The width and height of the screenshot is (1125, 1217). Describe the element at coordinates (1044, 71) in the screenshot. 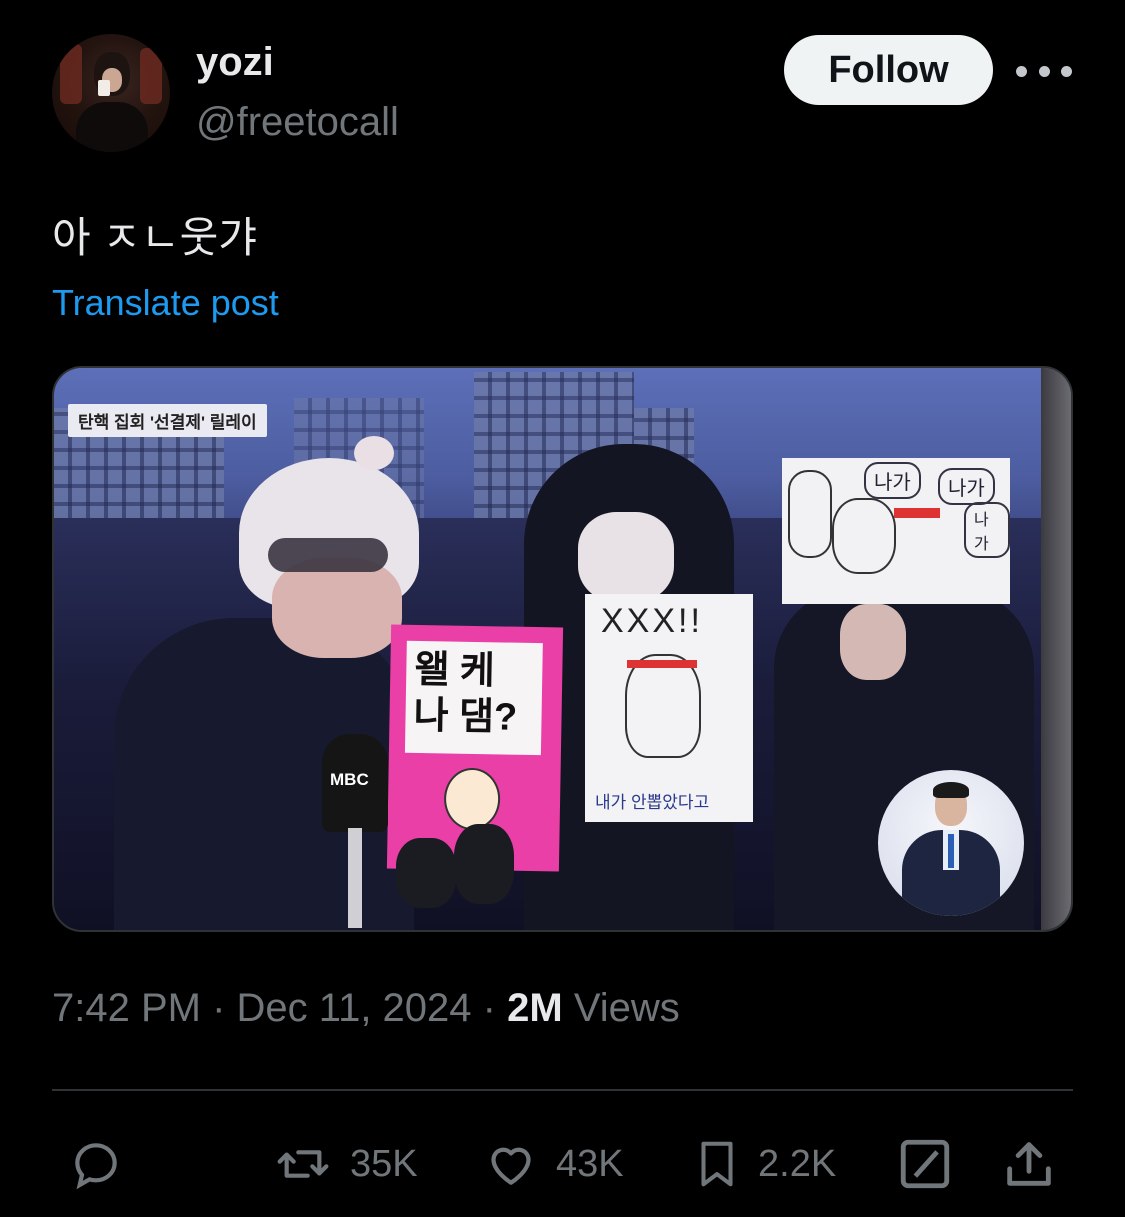

I see `more-options-icon` at that location.